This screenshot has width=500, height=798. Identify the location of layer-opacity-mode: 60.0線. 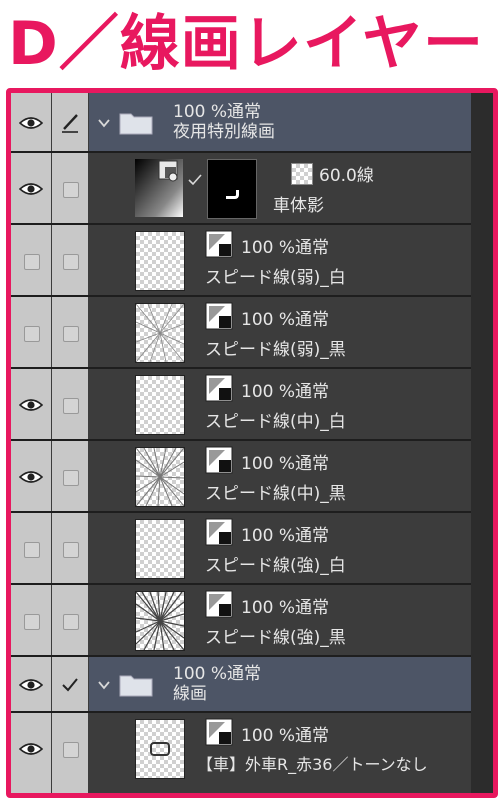
(346, 176).